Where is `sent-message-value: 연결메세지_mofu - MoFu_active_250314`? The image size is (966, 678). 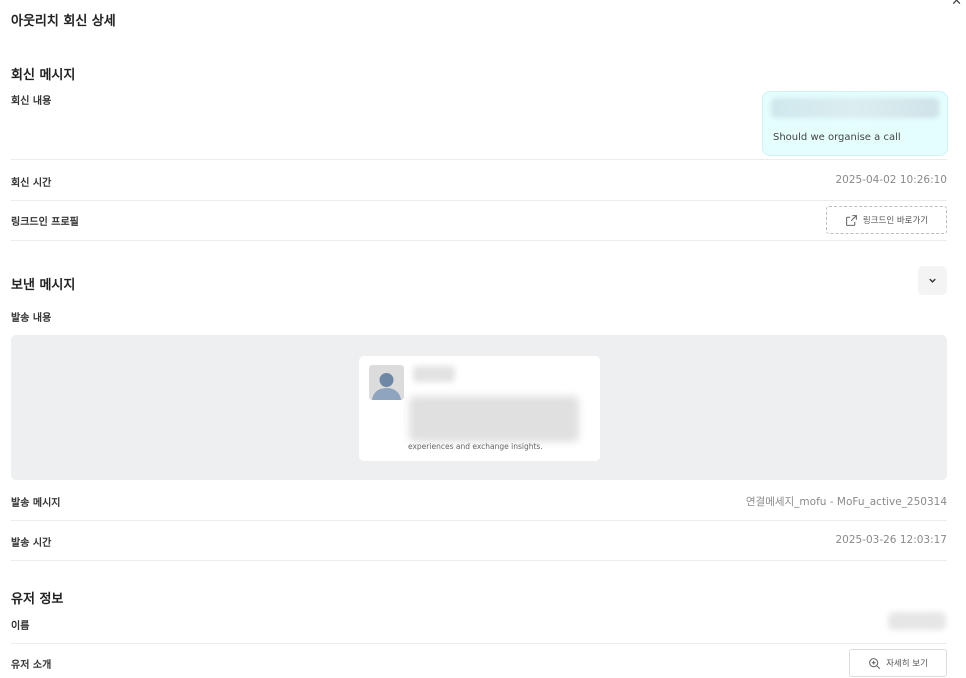
sent-message-value: 연결메세지_mofu - MoFu_active_250314 is located at coordinates (846, 502).